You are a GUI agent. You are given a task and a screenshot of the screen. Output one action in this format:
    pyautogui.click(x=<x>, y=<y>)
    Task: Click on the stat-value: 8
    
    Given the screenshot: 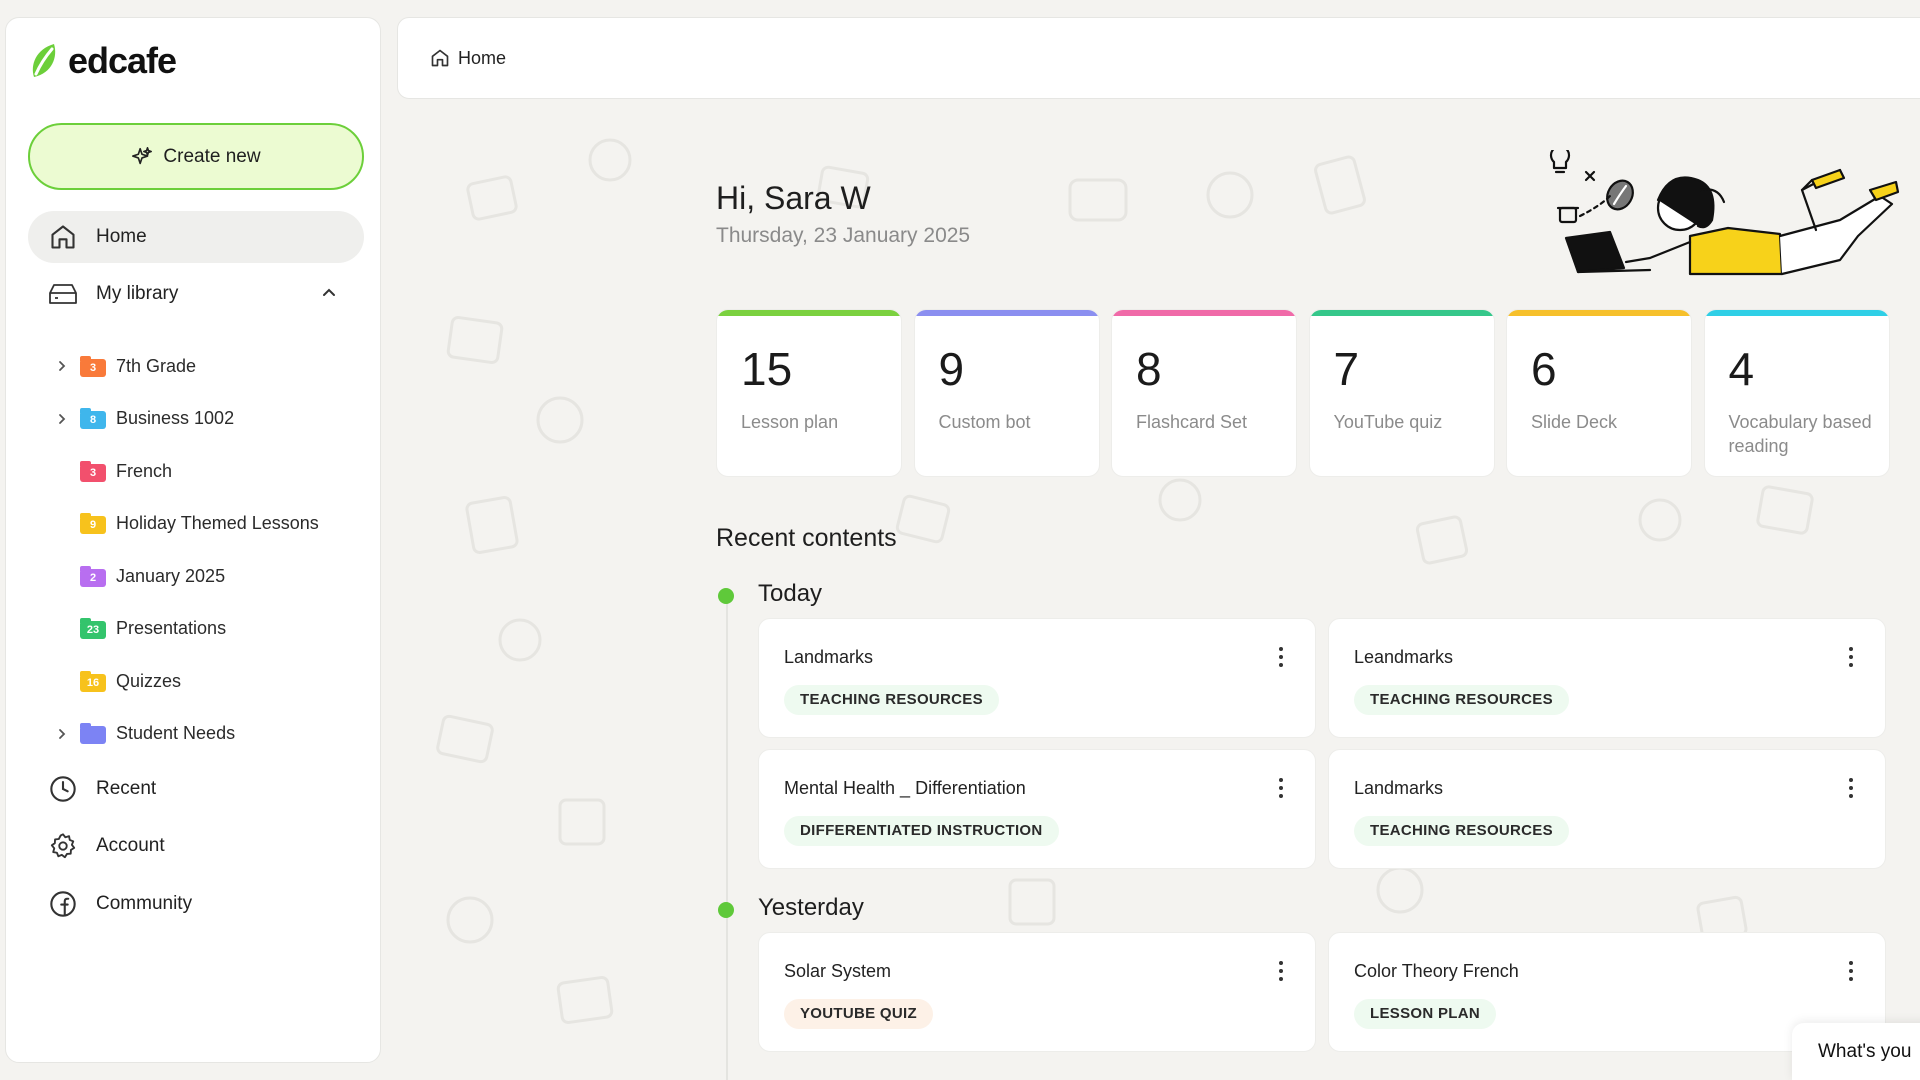 What is the action you would take?
    pyautogui.click(x=1149, y=369)
    